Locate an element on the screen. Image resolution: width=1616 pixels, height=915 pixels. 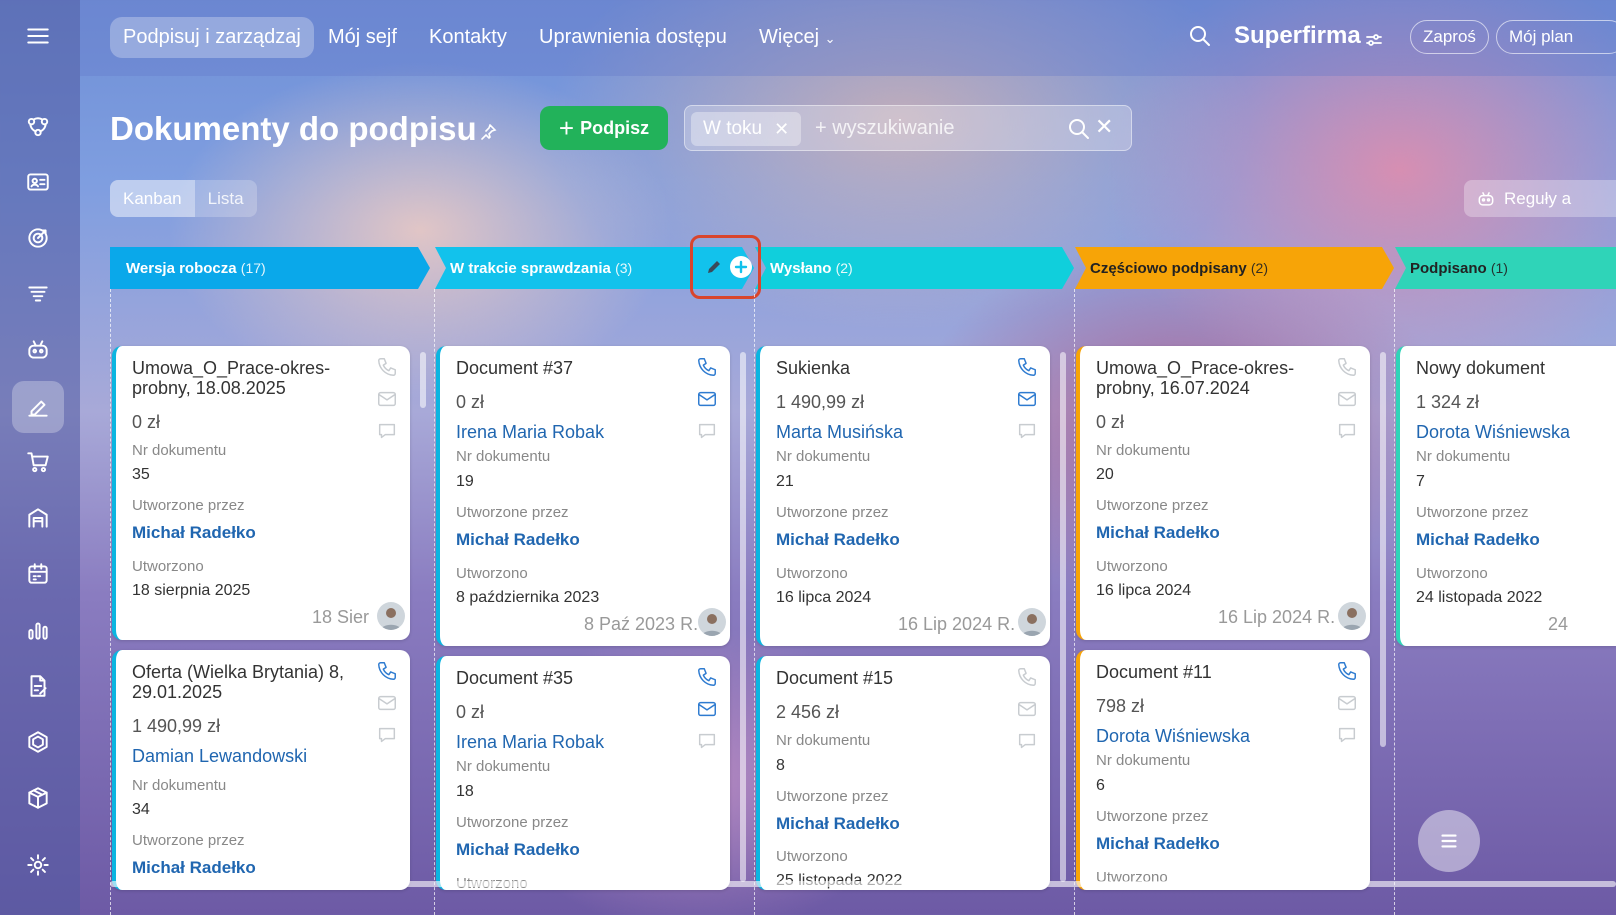
card-title: Oferta (Wielka Brytania) 8, 29.01.2025 is located at coordinates (247, 682).